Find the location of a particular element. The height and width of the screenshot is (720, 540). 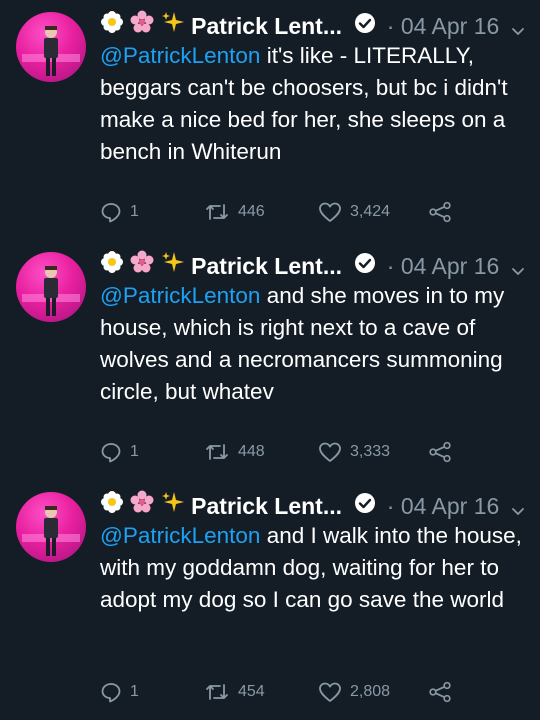

tweet-actions: 1 446 3,424 is located at coordinates (310, 212).